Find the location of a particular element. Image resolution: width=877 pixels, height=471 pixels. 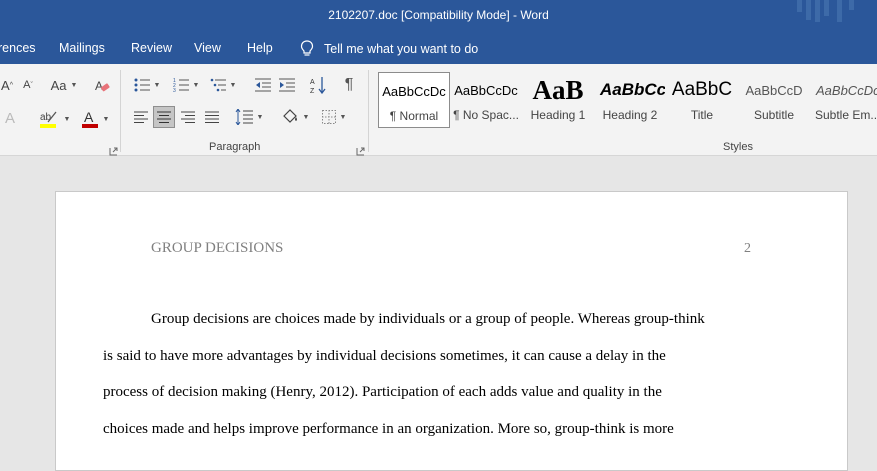

tab-view: View is located at coordinates (207, 48).